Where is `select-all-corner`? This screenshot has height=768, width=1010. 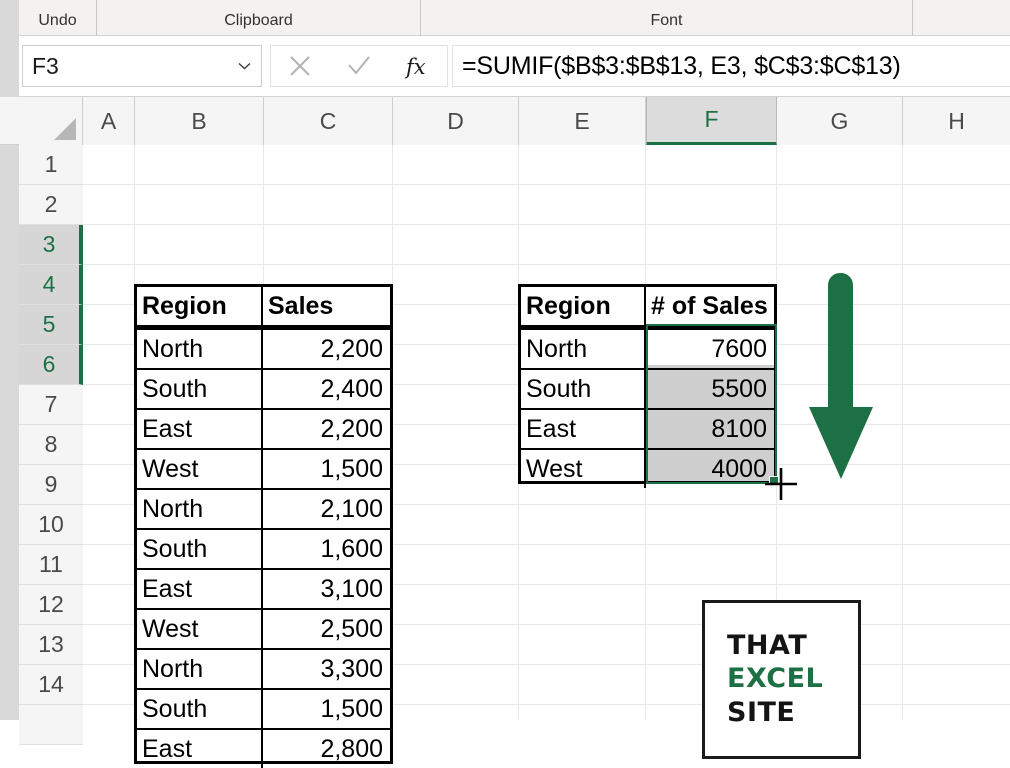 select-all-corner is located at coordinates (51, 121).